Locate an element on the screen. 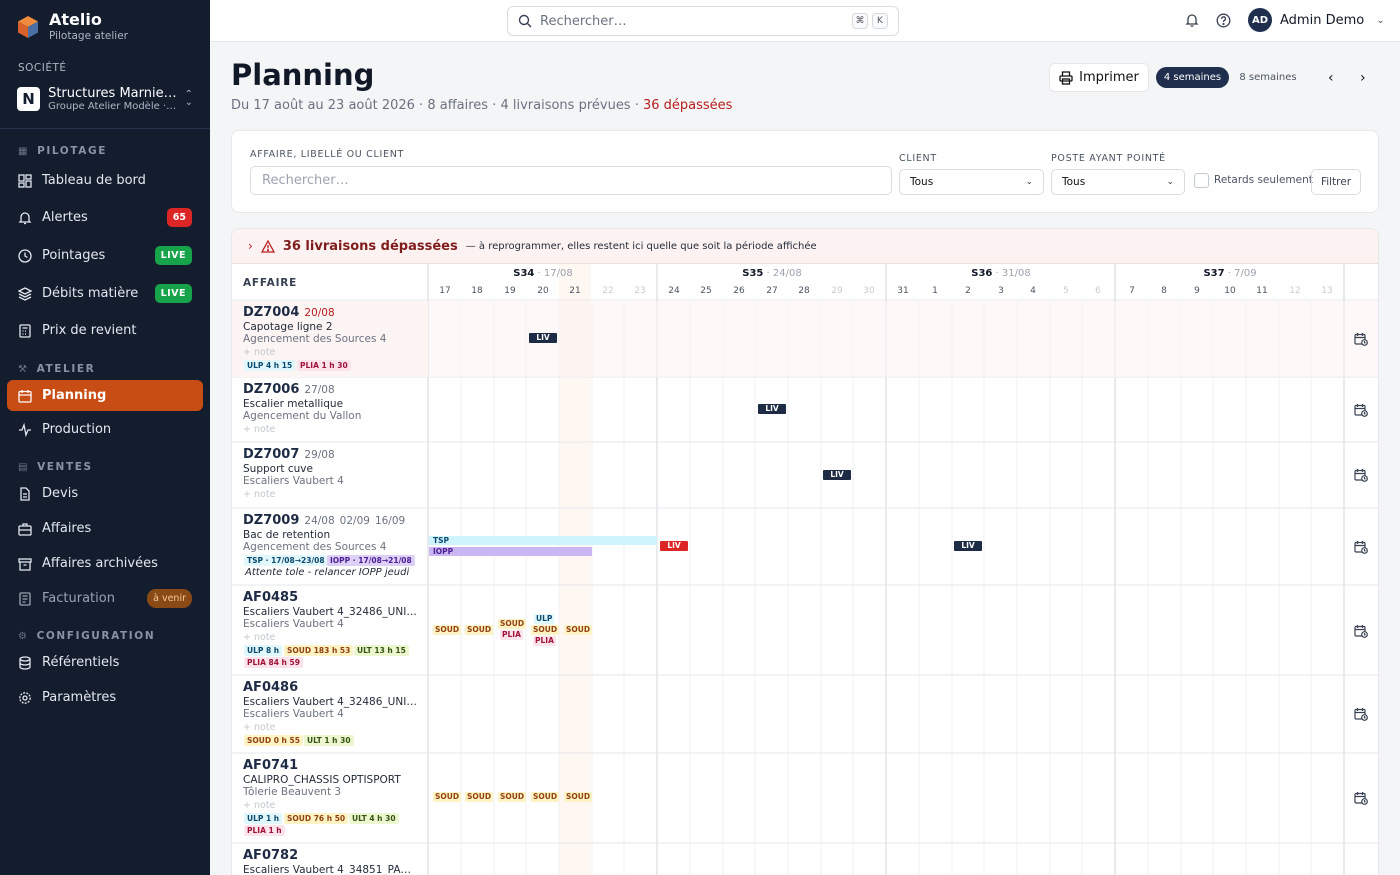 This screenshot has height=875, width=1400. late-only-label: Retards seulement is located at coordinates (1263, 180).